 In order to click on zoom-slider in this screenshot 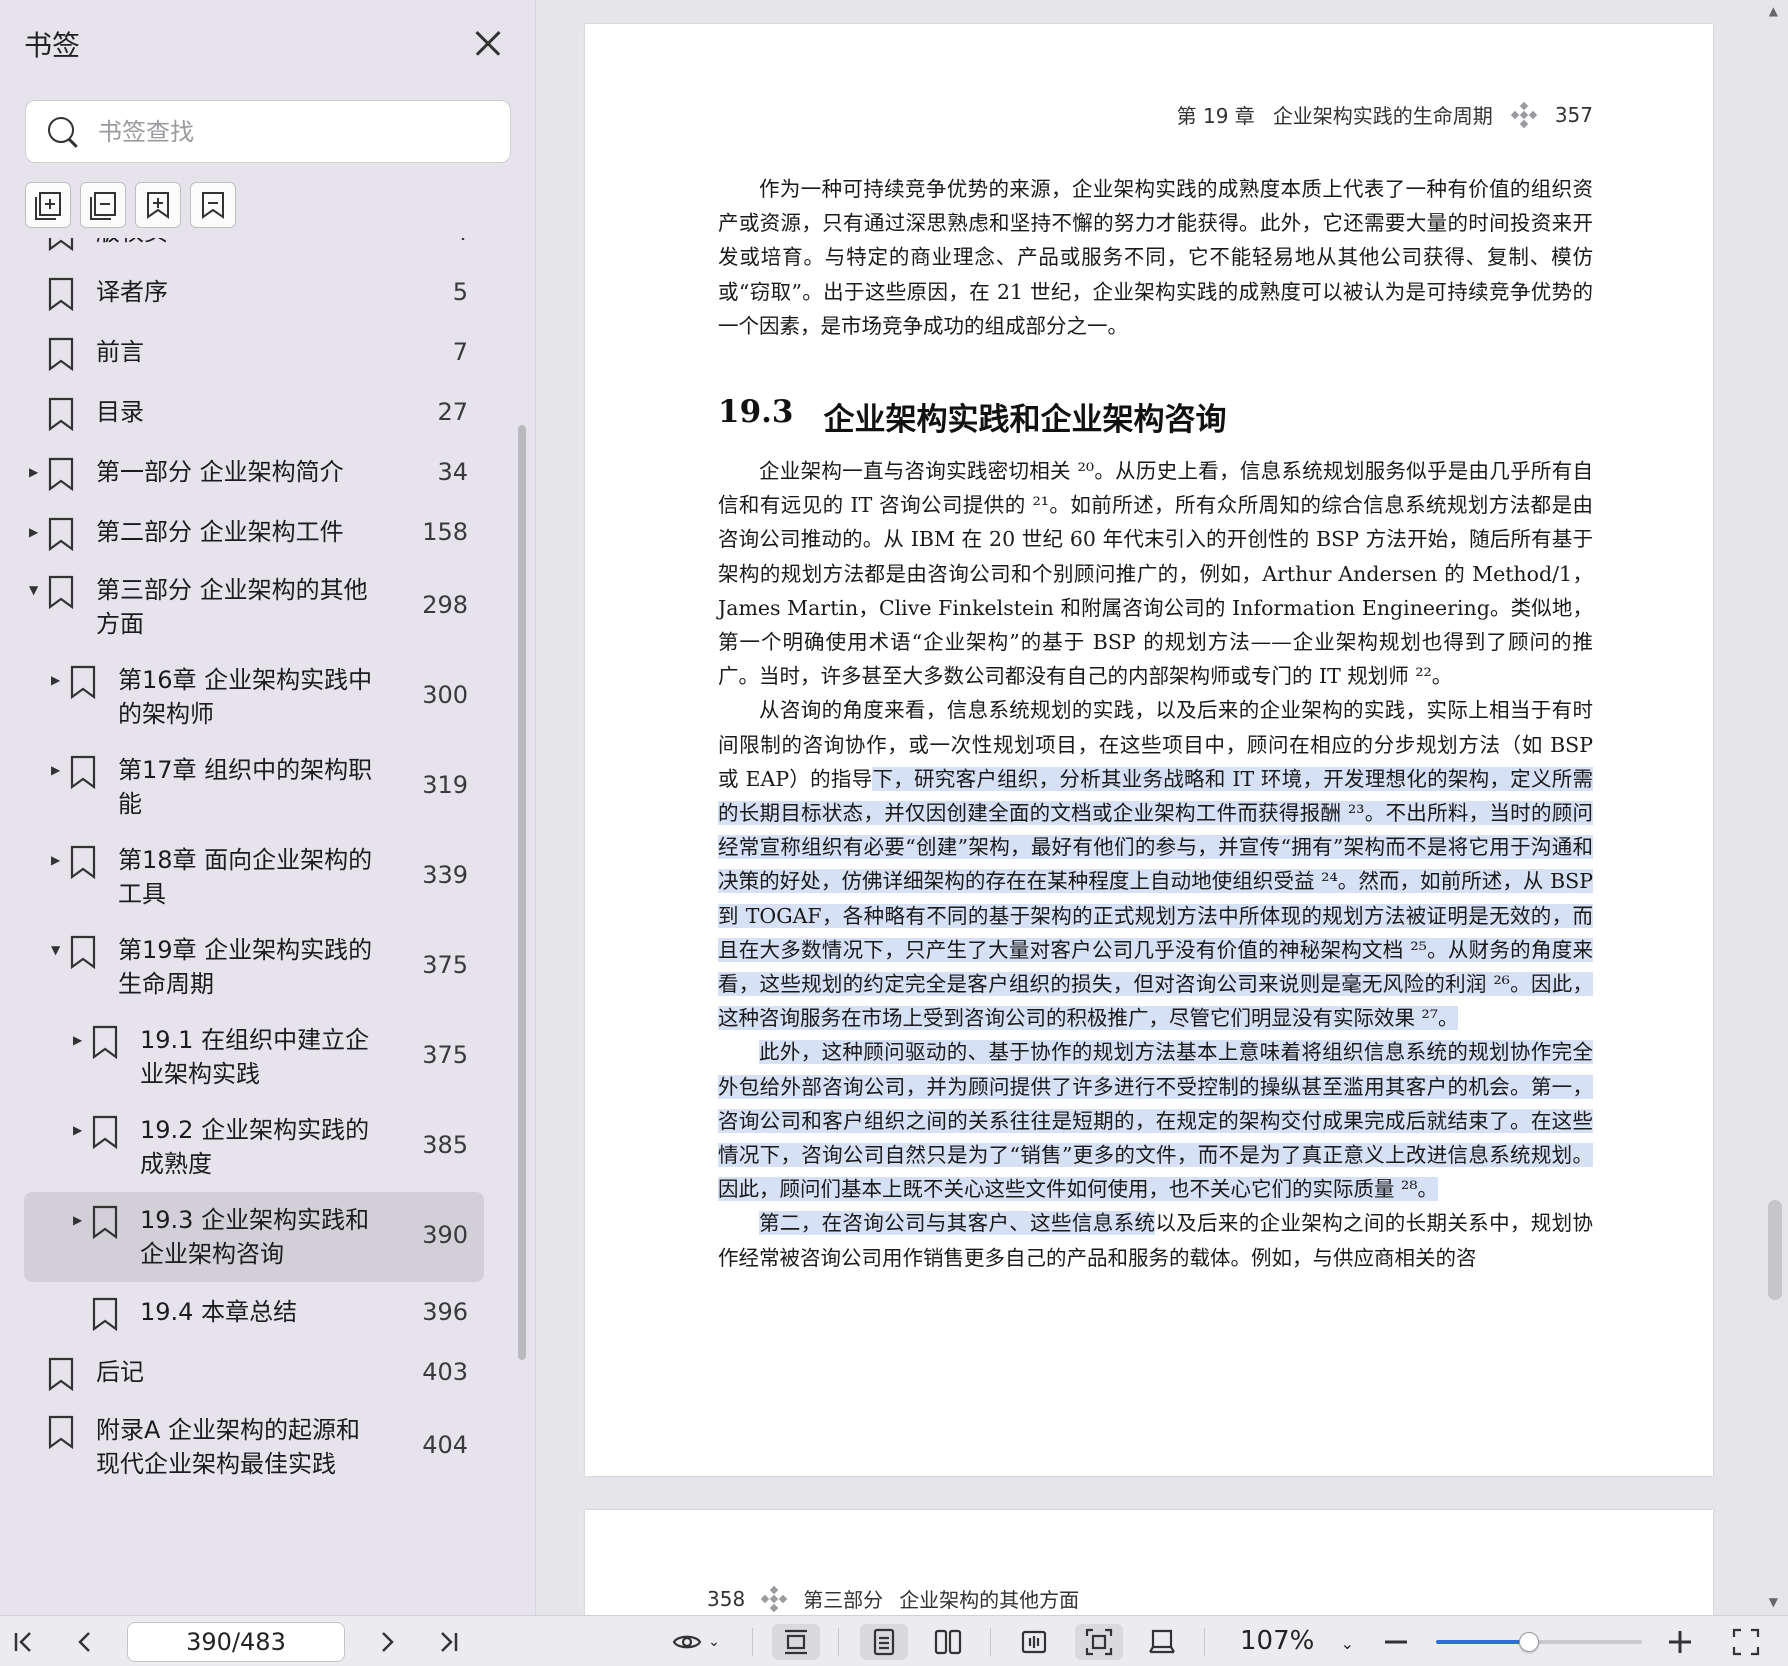, I will do `click(1539, 1642)`.